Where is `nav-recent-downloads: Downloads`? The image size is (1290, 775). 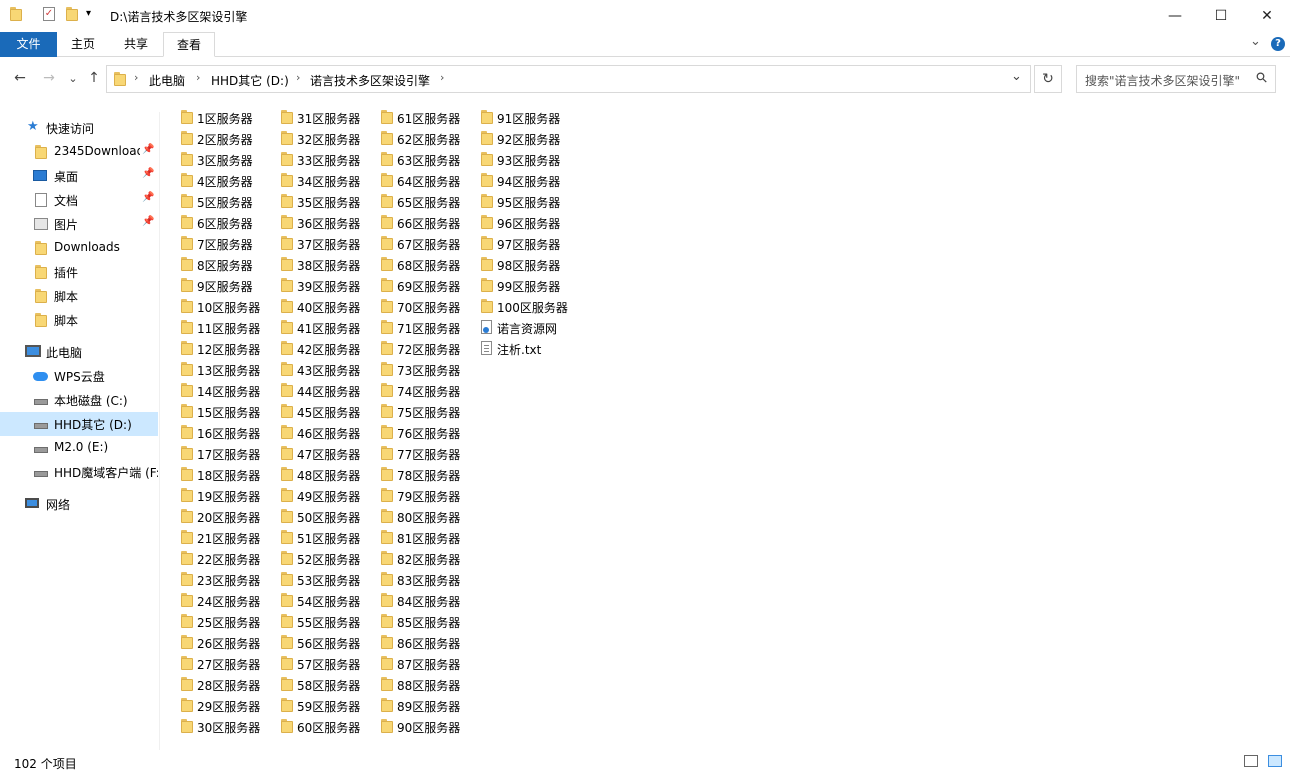
nav-recent-downloads: Downloads is located at coordinates (79, 248).